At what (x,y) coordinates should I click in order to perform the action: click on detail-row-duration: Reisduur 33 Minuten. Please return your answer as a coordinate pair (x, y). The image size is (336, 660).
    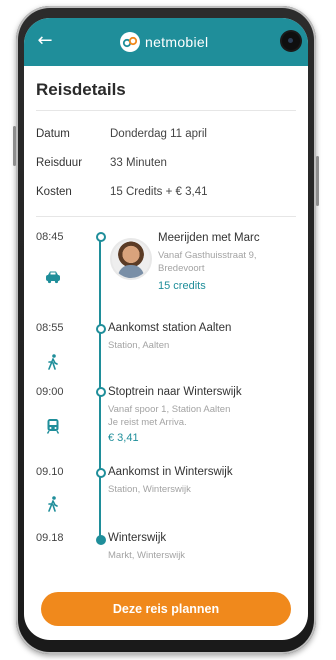
    Looking at the image, I should click on (166, 167).